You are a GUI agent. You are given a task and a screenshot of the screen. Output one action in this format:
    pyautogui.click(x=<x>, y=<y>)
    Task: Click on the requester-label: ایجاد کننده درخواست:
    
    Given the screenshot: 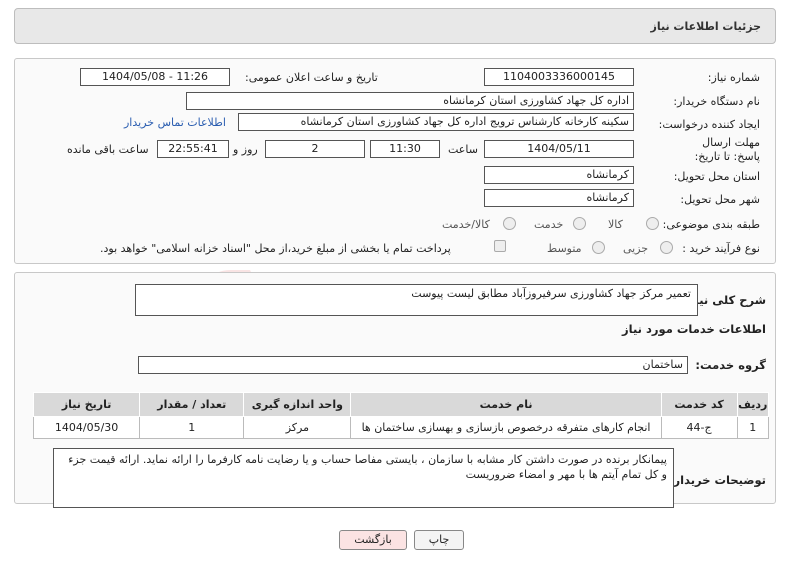 What is the action you would take?
    pyautogui.click(x=709, y=124)
    